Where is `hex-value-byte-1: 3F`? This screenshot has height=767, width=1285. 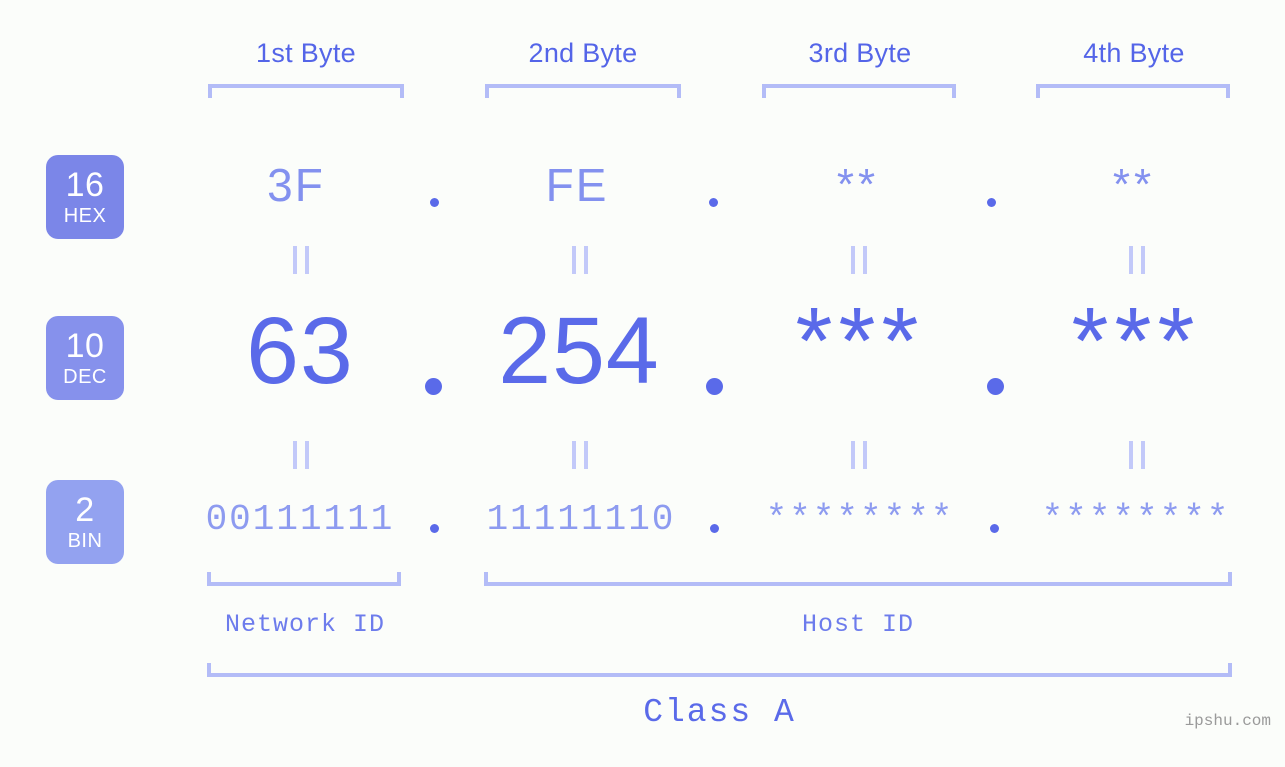
hex-value-byte-1: 3F is located at coordinates (296, 185).